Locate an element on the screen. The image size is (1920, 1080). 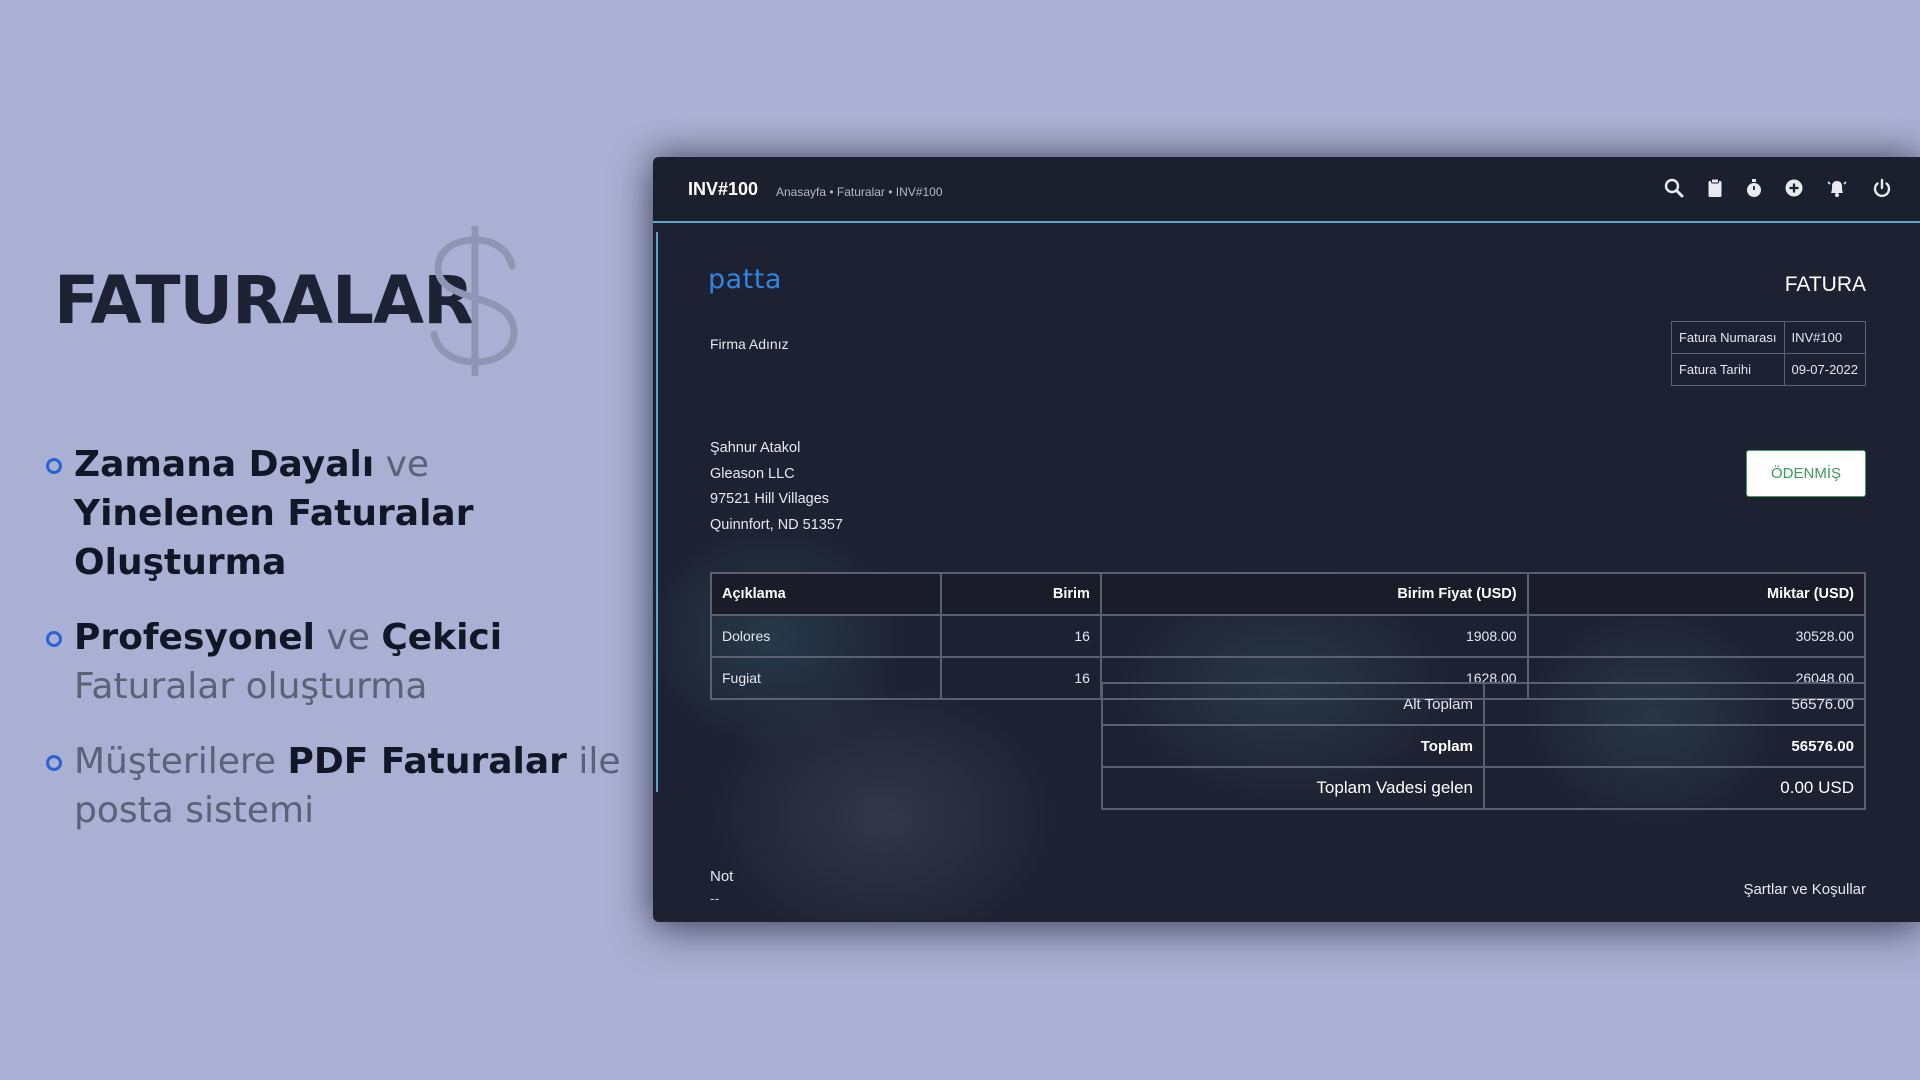
company-name: Firma Adınız is located at coordinates (749, 344).